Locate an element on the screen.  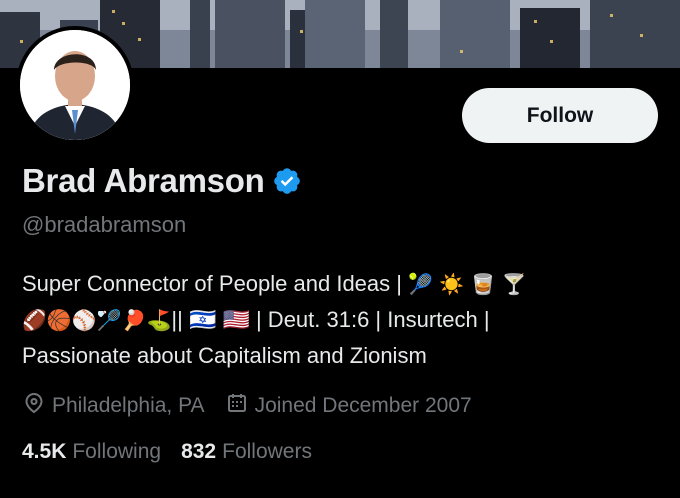
follow-button: Follow is located at coordinates (560, 115).